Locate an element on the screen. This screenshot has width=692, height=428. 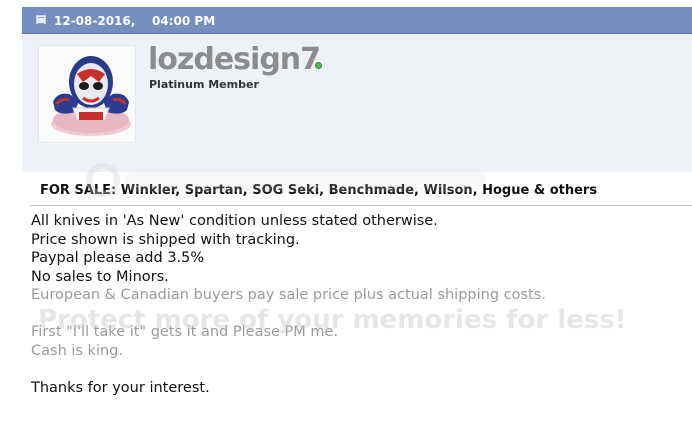
message-line: Cash is king. is located at coordinates (77, 350).